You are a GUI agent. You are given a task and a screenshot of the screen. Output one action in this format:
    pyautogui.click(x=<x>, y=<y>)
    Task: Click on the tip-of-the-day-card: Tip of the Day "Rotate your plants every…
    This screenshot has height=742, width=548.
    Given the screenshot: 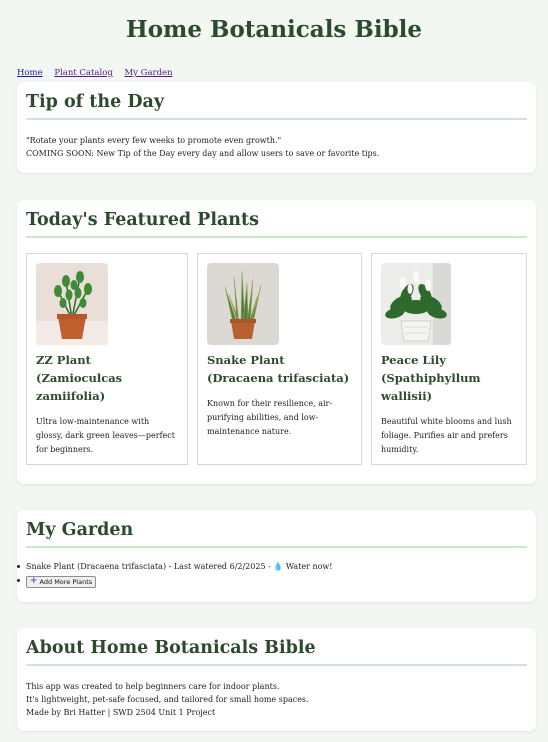 What is the action you would take?
    pyautogui.click(x=276, y=127)
    